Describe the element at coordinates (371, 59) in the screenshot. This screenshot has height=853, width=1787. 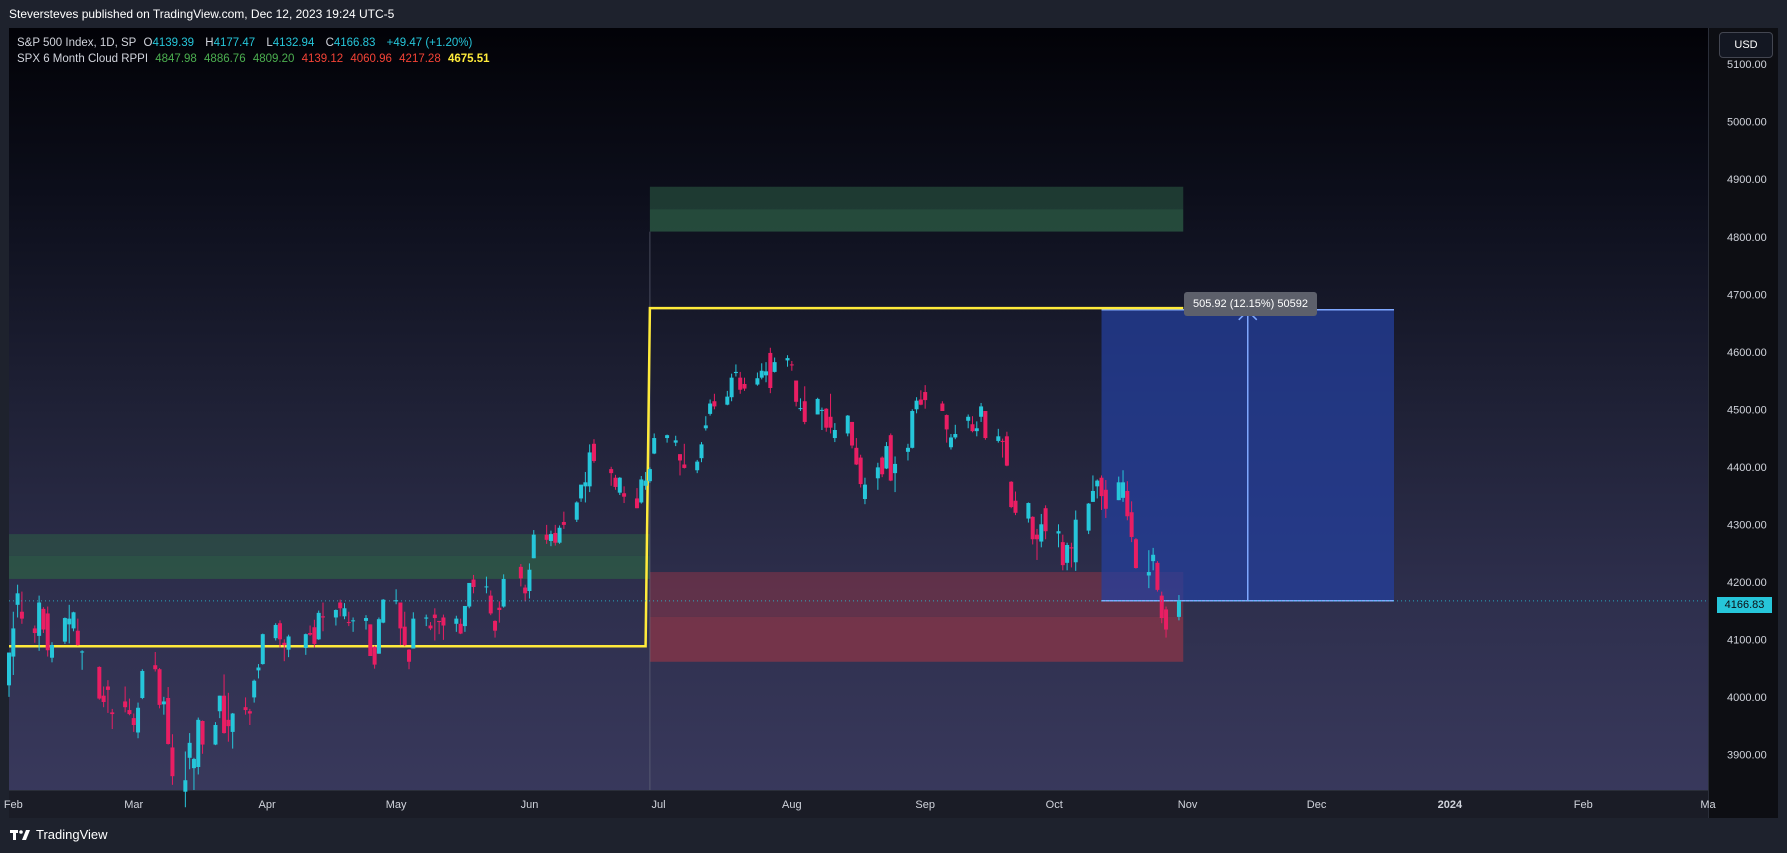
I see `legend-ind-value: 4060.96` at that location.